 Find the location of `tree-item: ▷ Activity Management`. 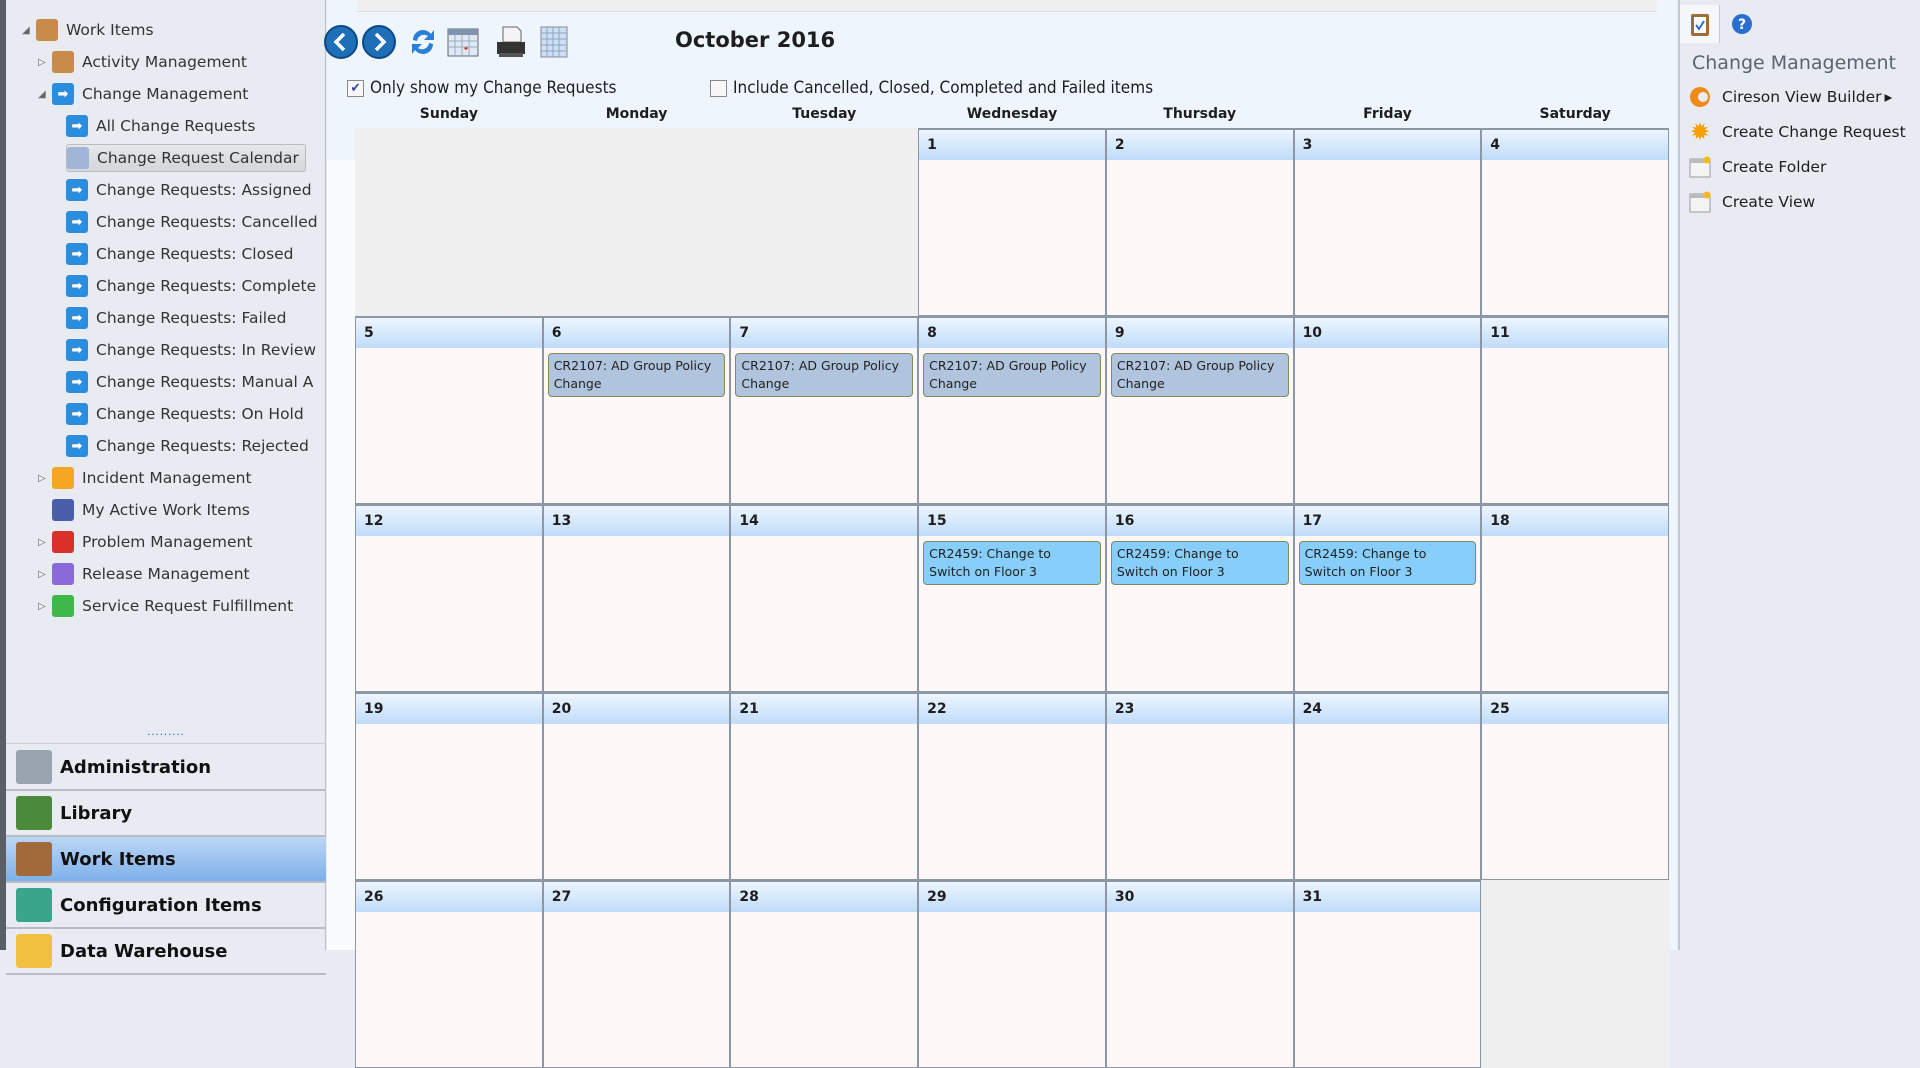

tree-item: ▷ Activity Management is located at coordinates (142, 62).